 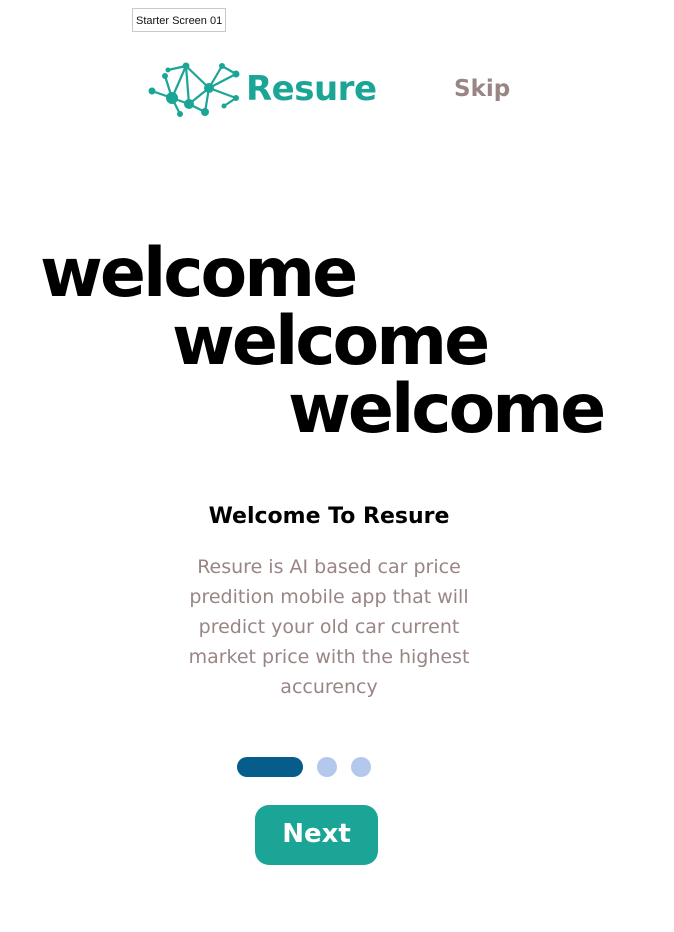 I want to click on logo: Resure, so click(x=262, y=89).